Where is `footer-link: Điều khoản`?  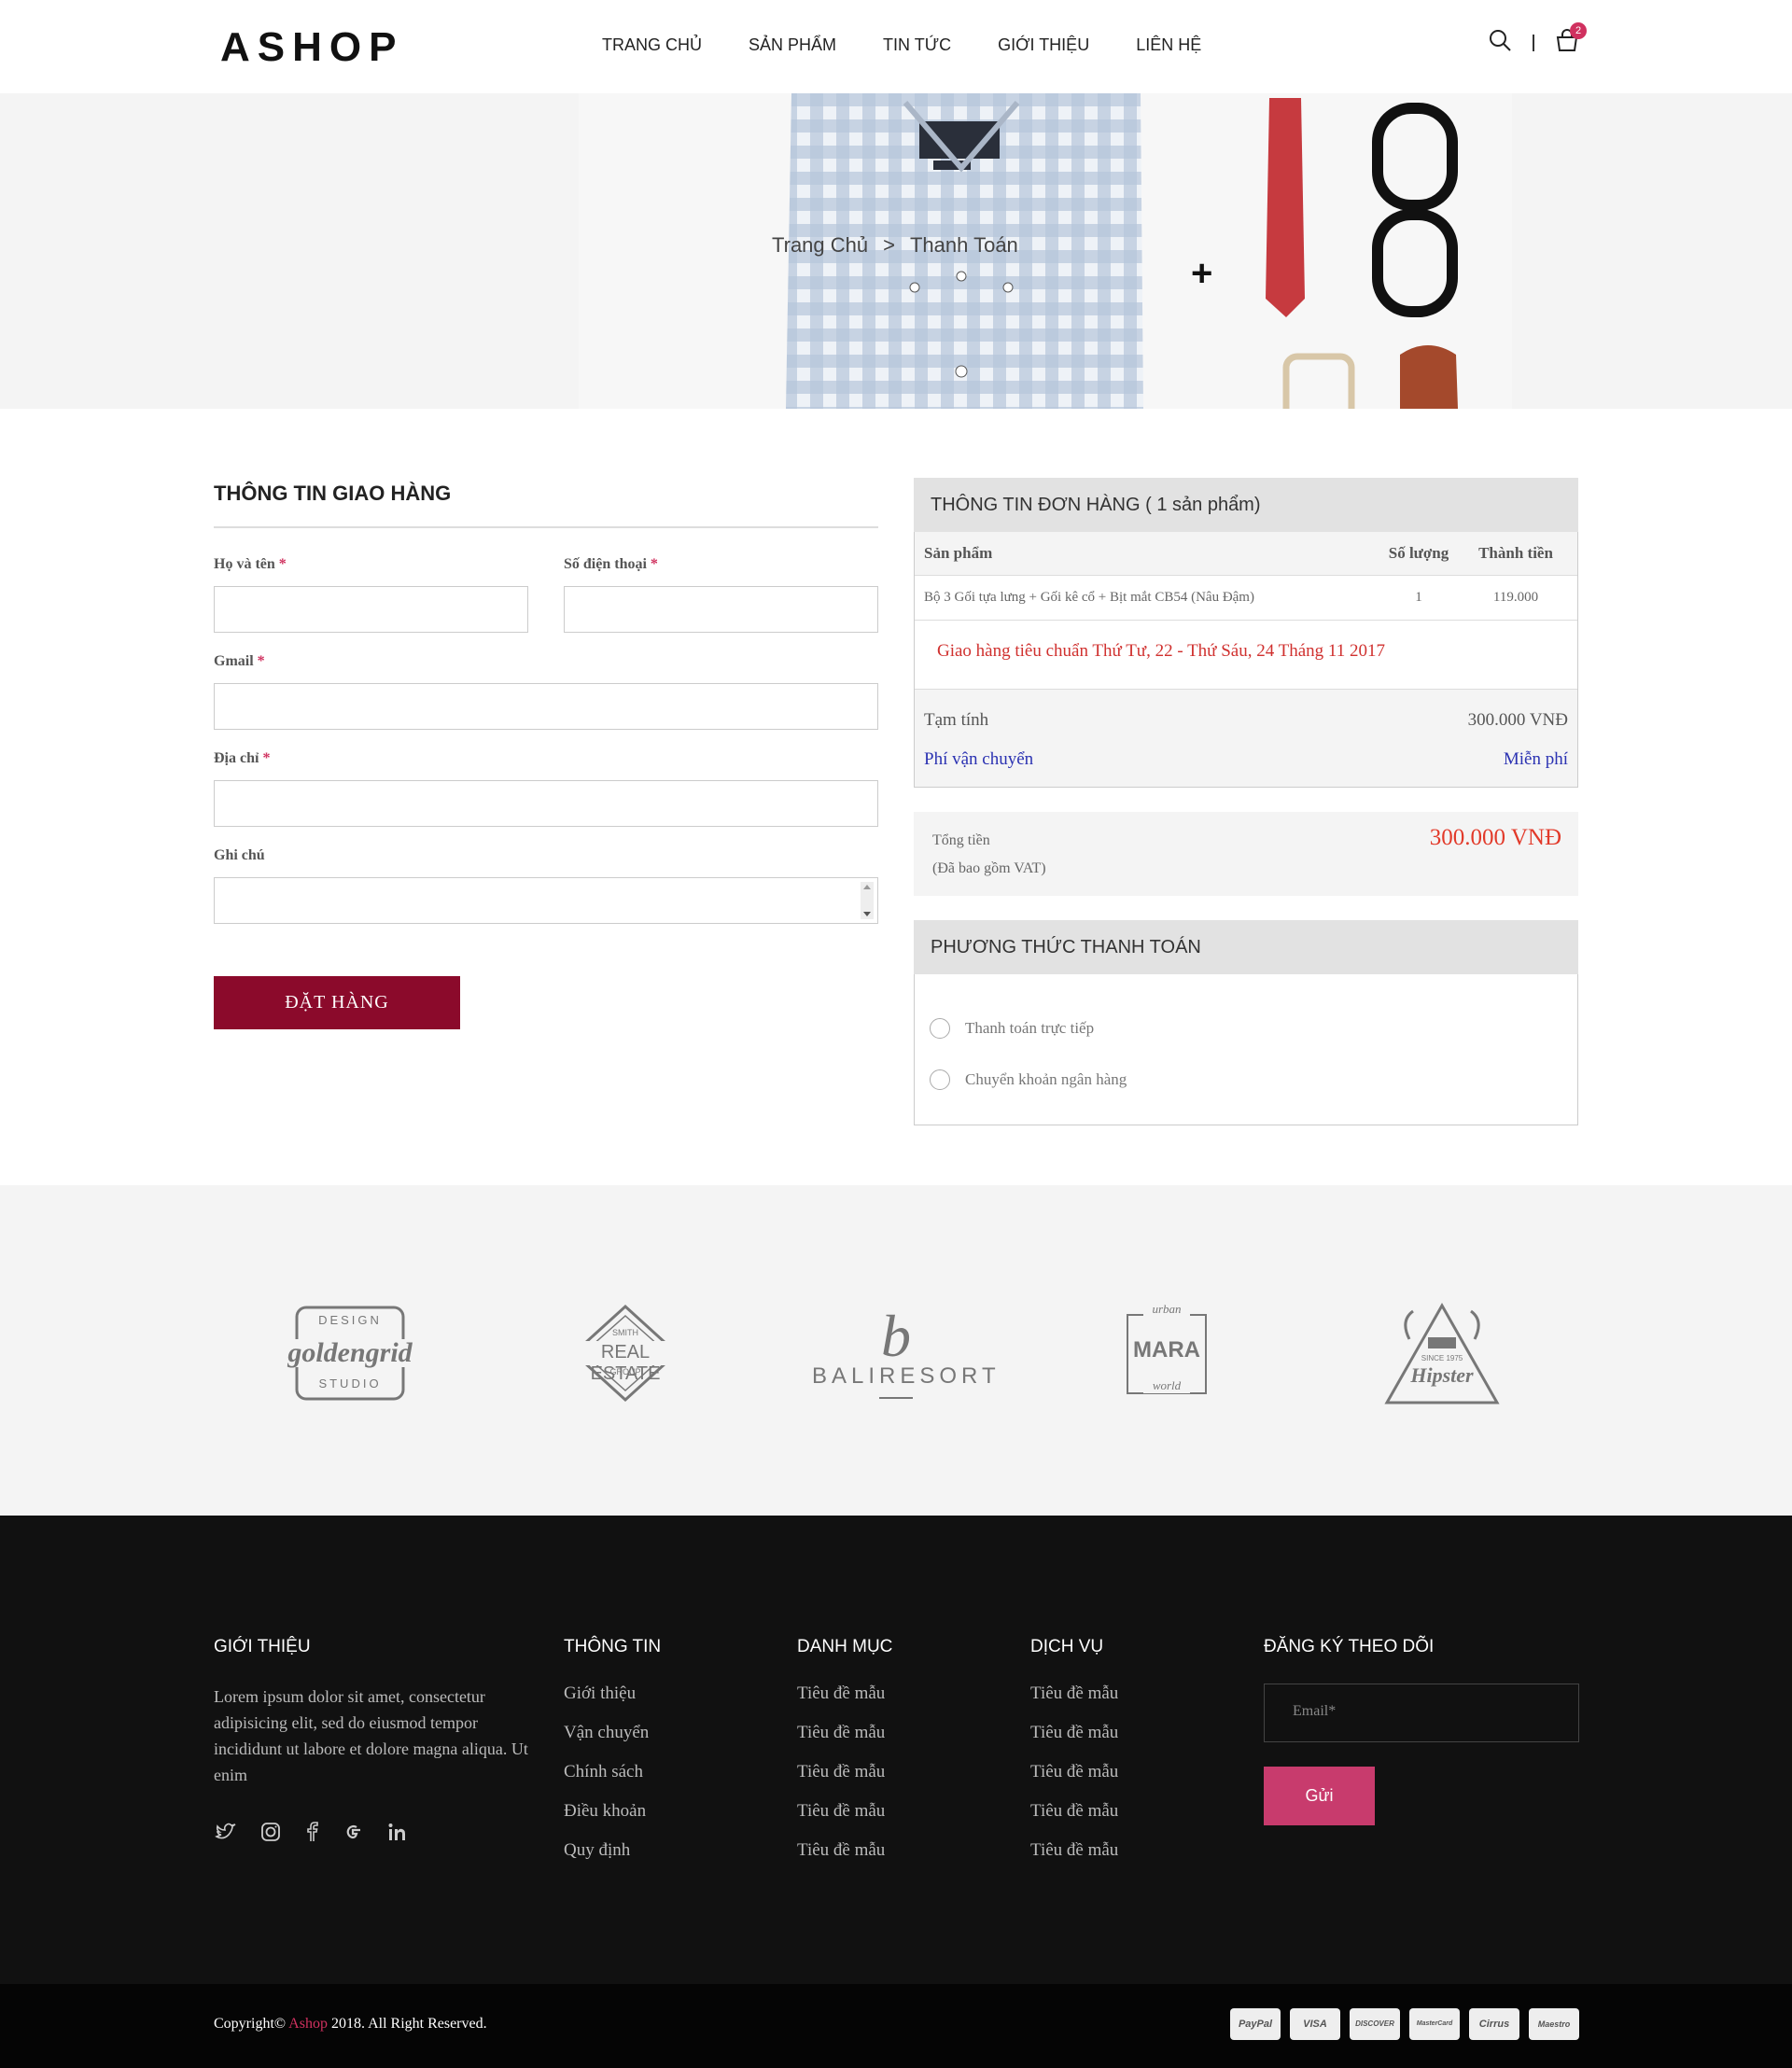 footer-link: Điều khoản is located at coordinates (612, 1820).